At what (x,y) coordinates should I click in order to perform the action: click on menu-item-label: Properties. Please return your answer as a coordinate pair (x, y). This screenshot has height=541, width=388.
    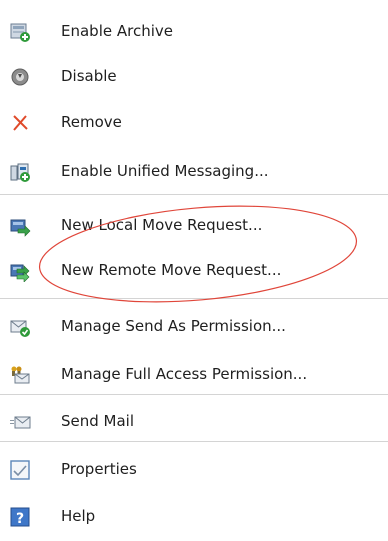
    Looking at the image, I should click on (99, 469).